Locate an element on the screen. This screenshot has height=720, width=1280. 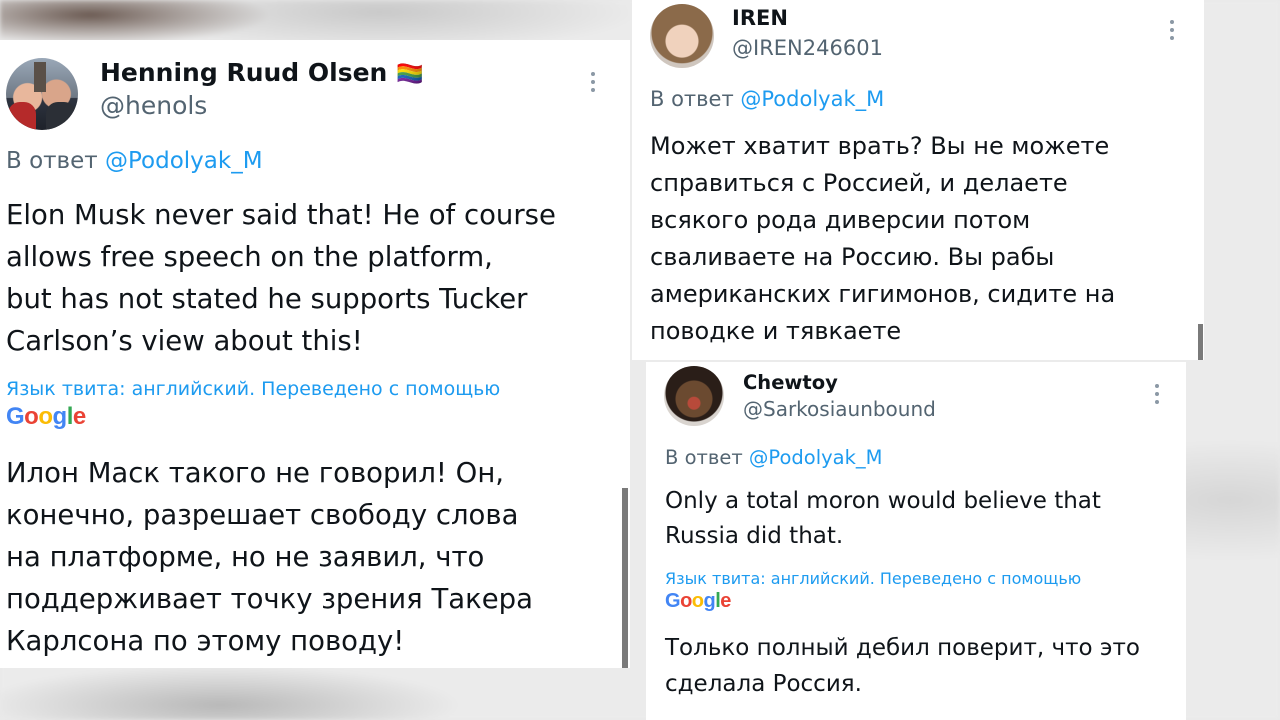
author-handle: @henols is located at coordinates (153, 105).